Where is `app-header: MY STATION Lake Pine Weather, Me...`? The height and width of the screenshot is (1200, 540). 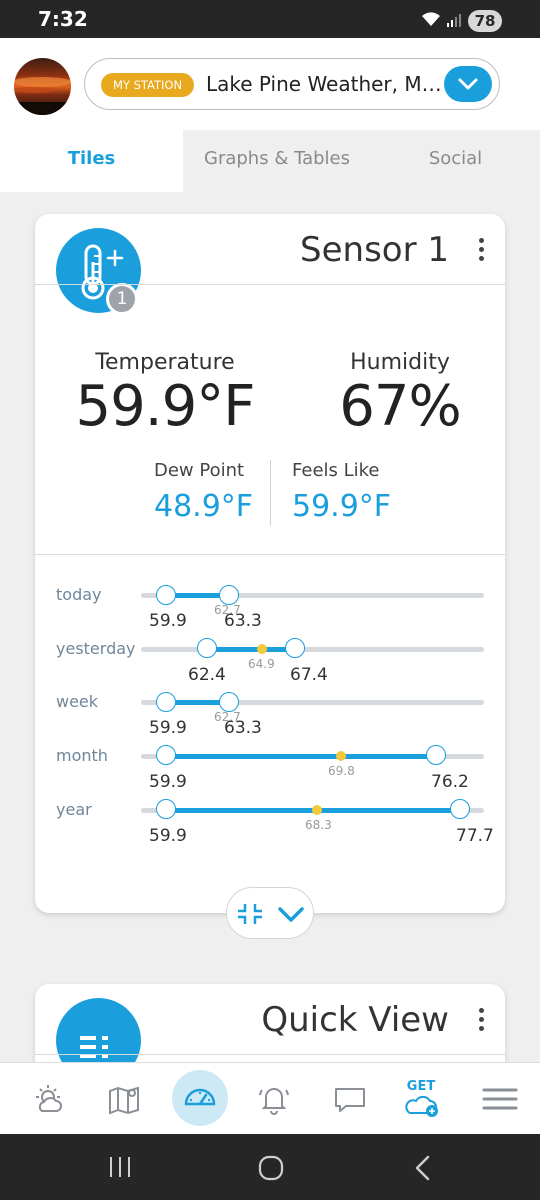
app-header: MY STATION Lake Pine Weather, Me... is located at coordinates (270, 84).